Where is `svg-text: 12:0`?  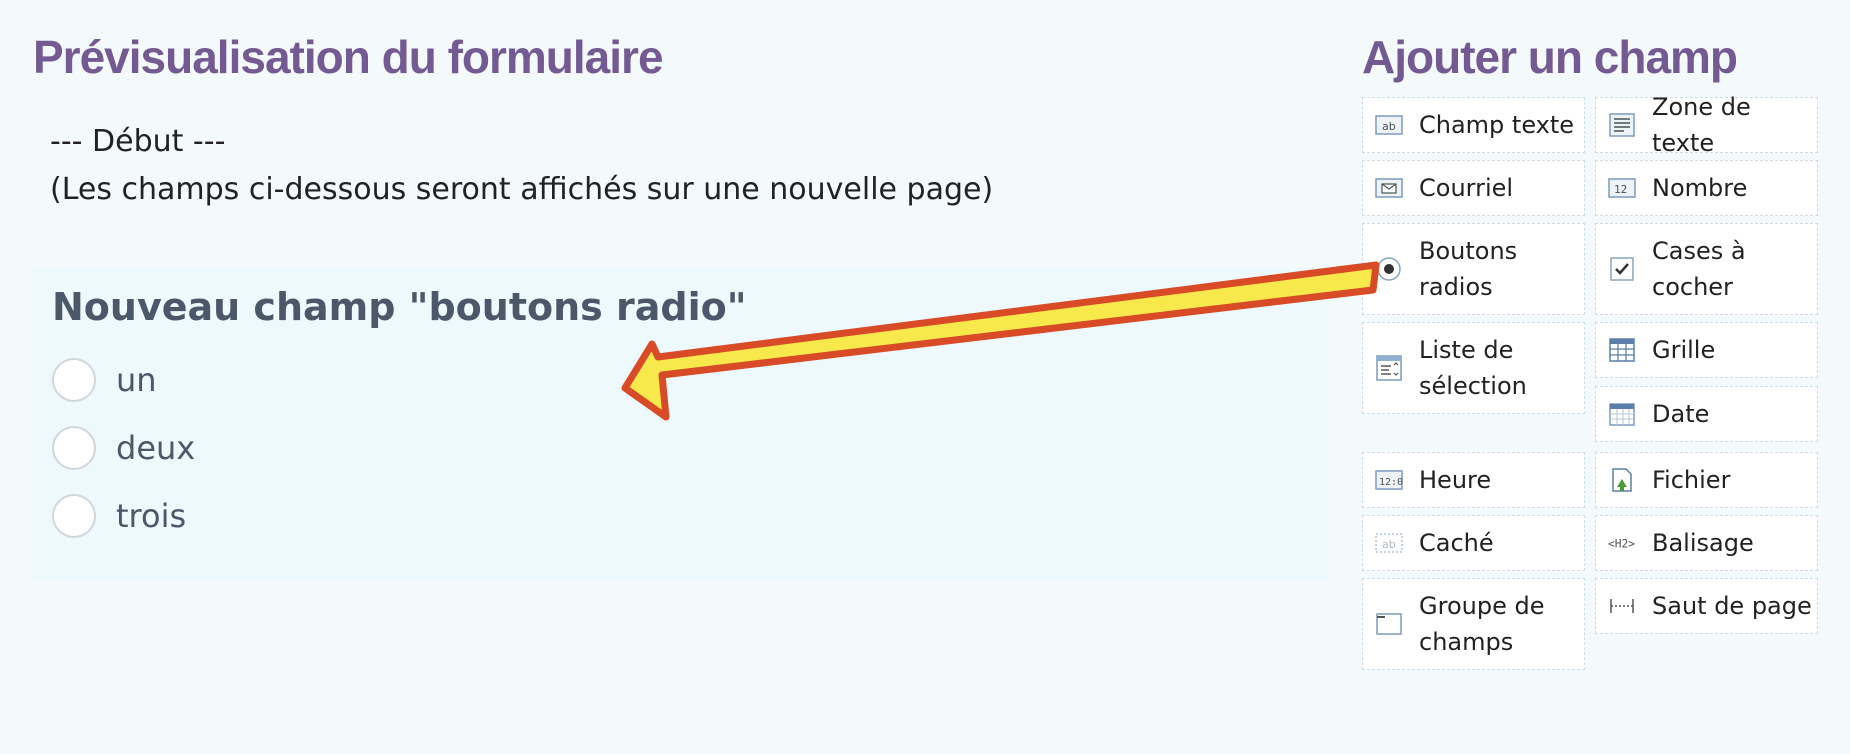 svg-text: 12:0 is located at coordinates (1391, 482).